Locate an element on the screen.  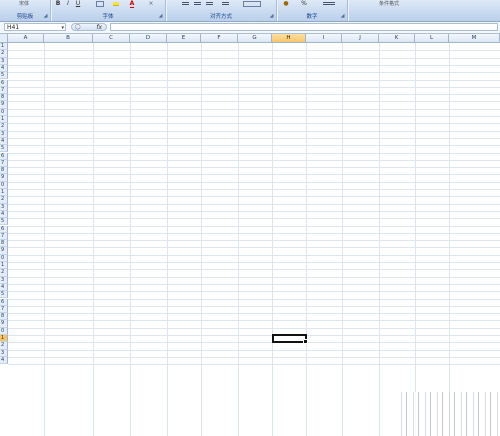
align-left-button is located at coordinates (185, 4).